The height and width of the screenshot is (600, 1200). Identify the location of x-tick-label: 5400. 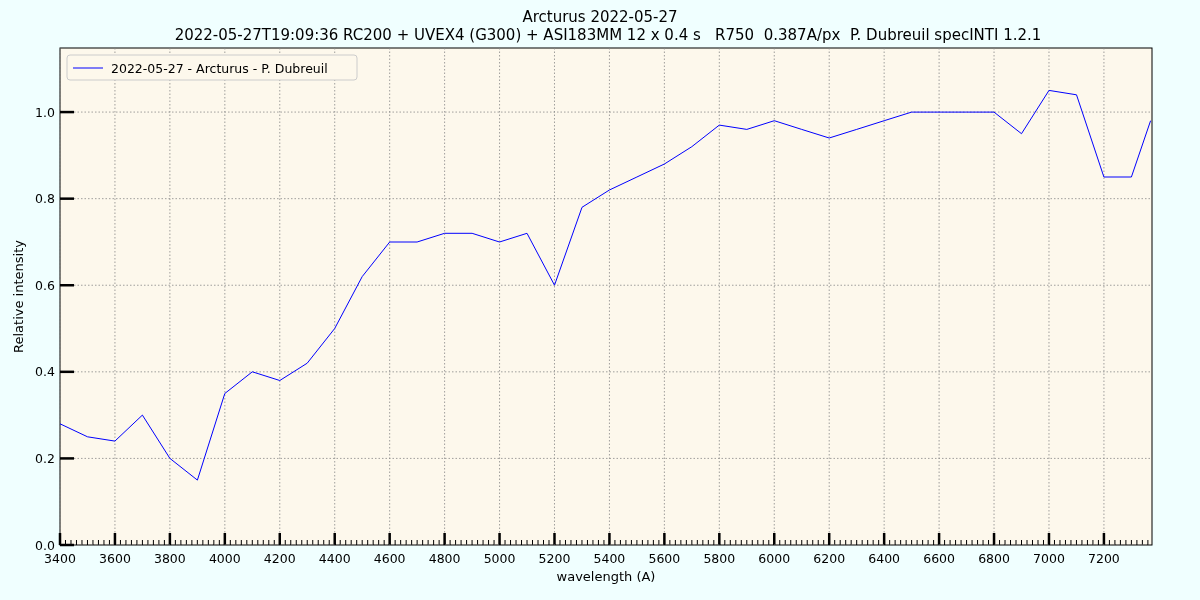
(609, 558).